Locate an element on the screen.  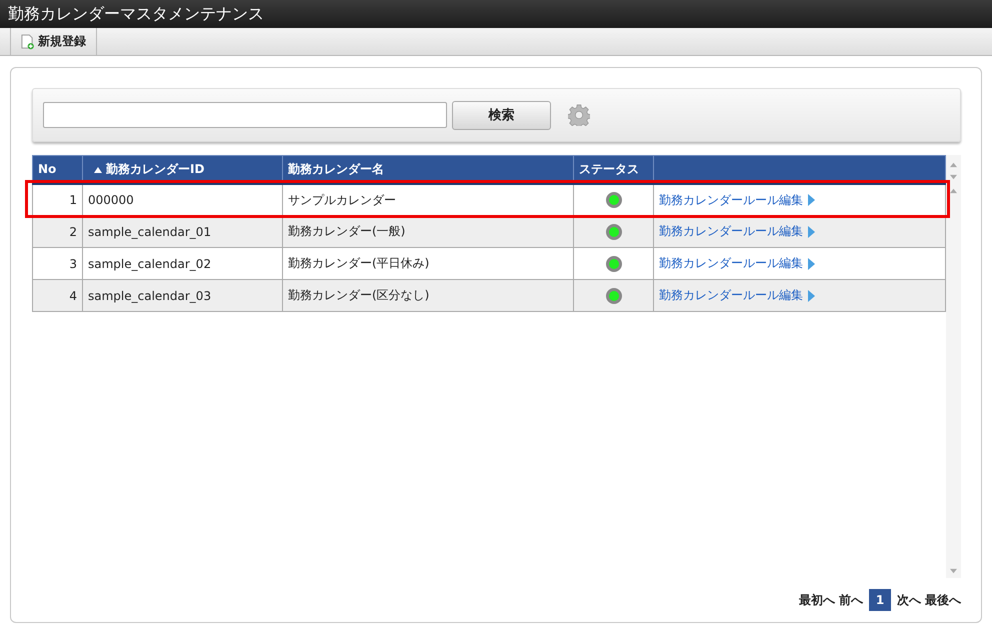
first-page-link: 最初へ is located at coordinates (817, 600).